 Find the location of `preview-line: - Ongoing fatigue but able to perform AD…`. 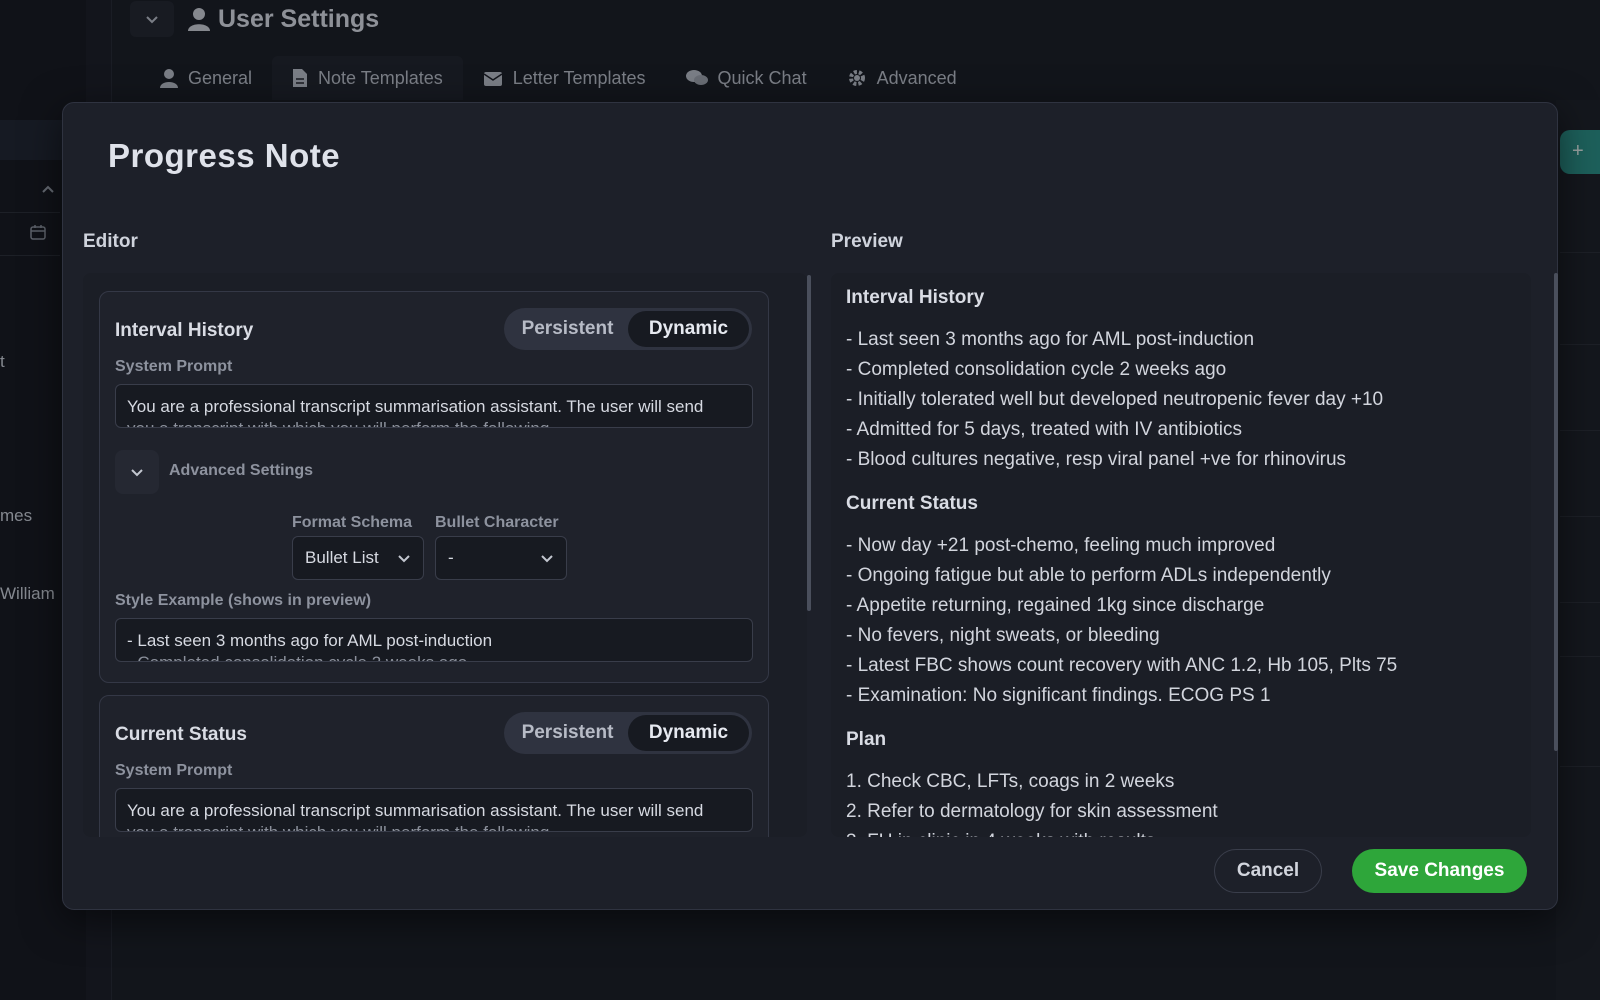

preview-line: - Ongoing fatigue but able to perform AD… is located at coordinates (1088, 575).